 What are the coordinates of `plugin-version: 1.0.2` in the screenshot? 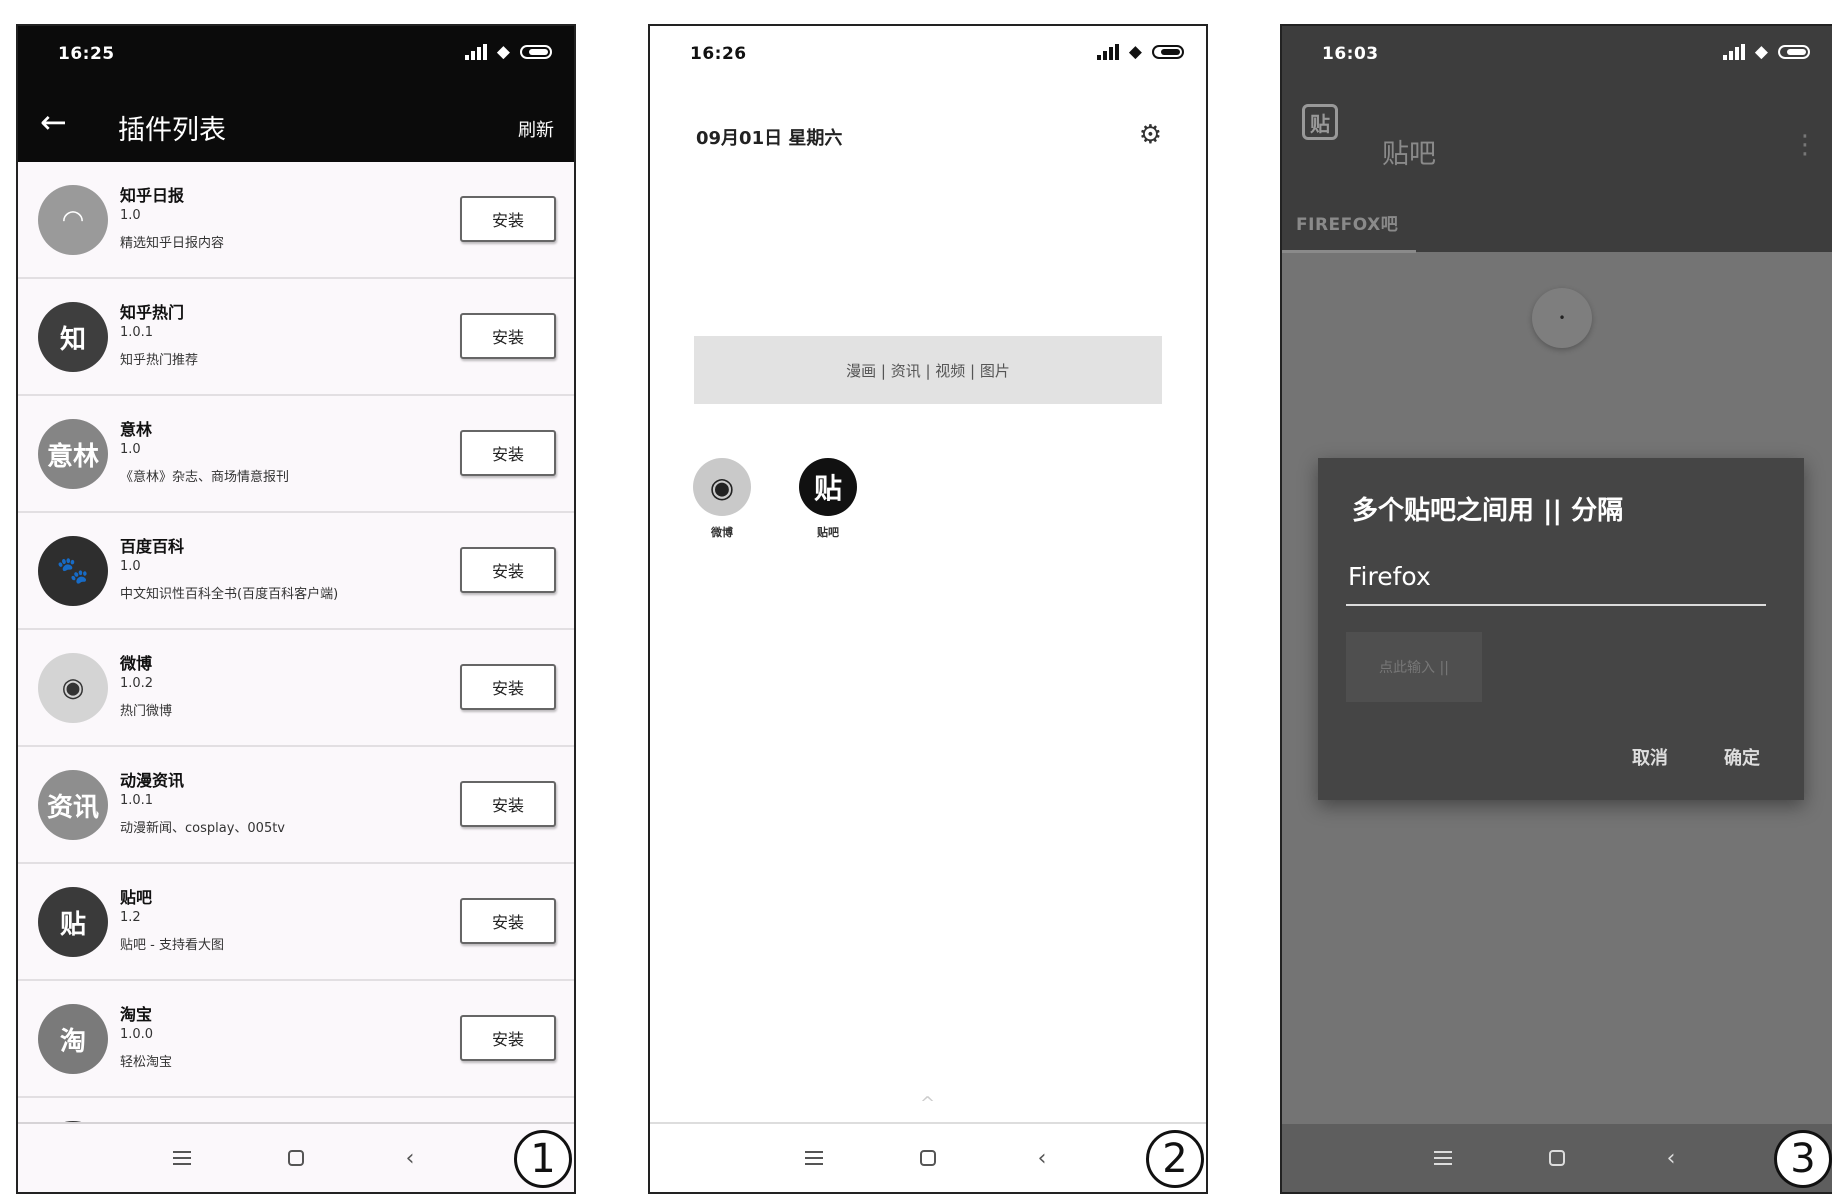 It's located at (137, 683).